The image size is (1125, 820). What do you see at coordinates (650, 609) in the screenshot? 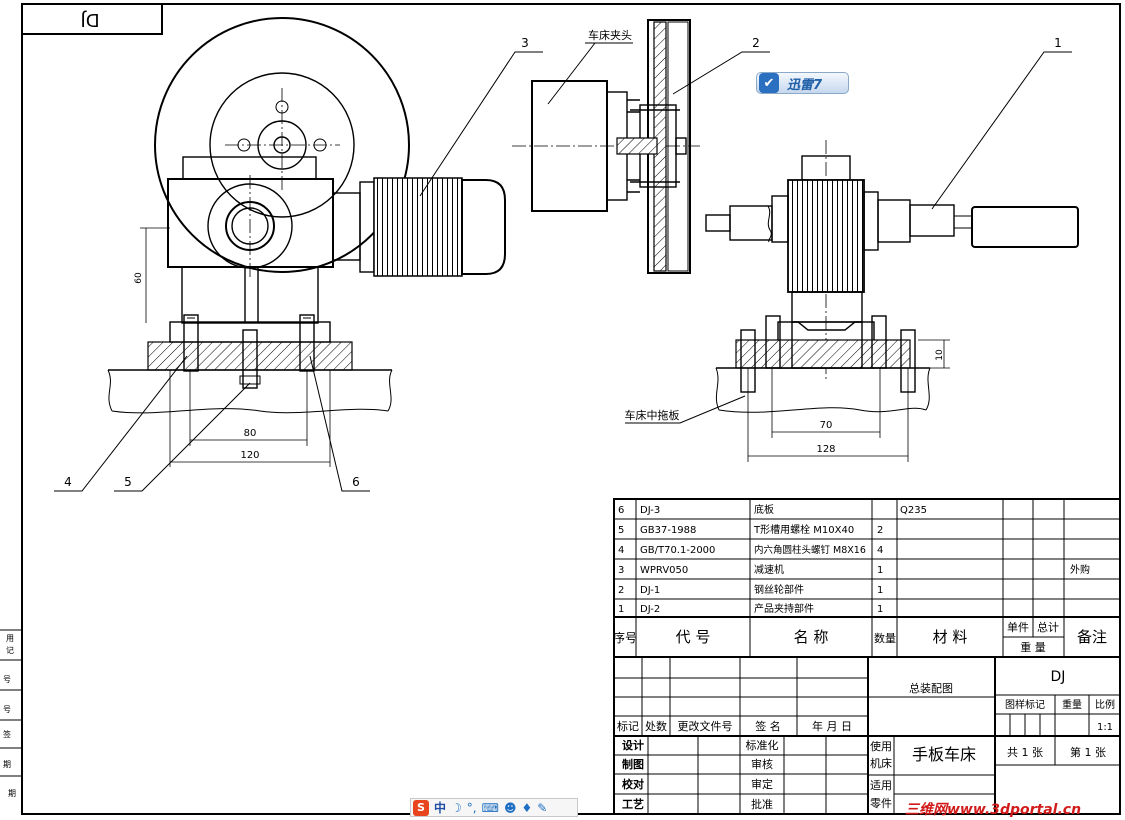
I see `bom-code-1: DJ-2` at bounding box center [650, 609].